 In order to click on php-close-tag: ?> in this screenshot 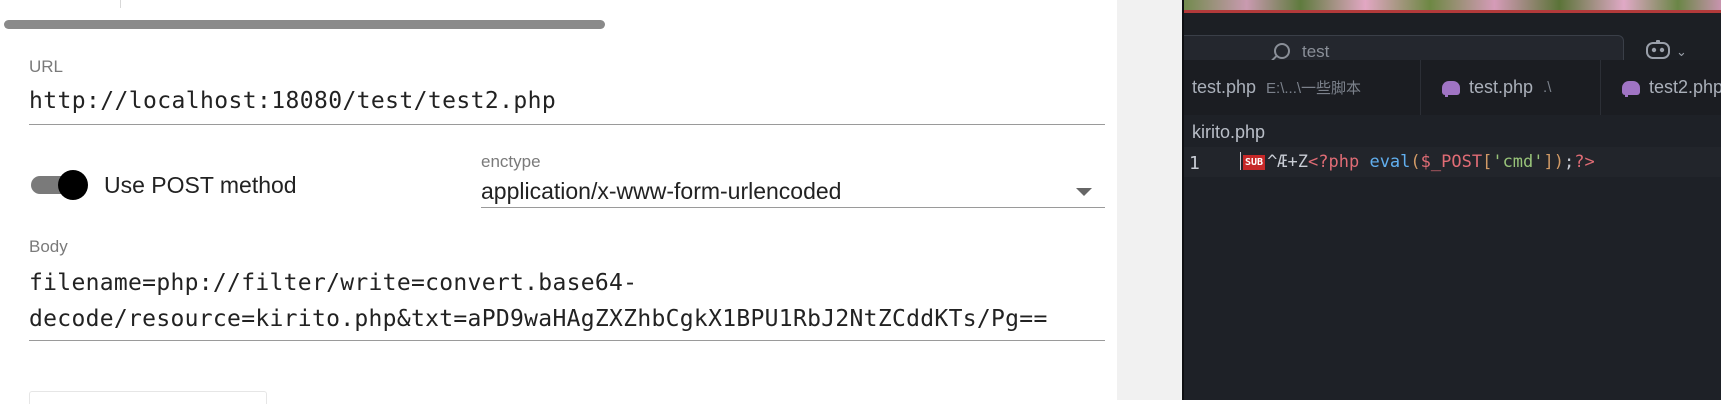, I will do `click(1584, 162)`.